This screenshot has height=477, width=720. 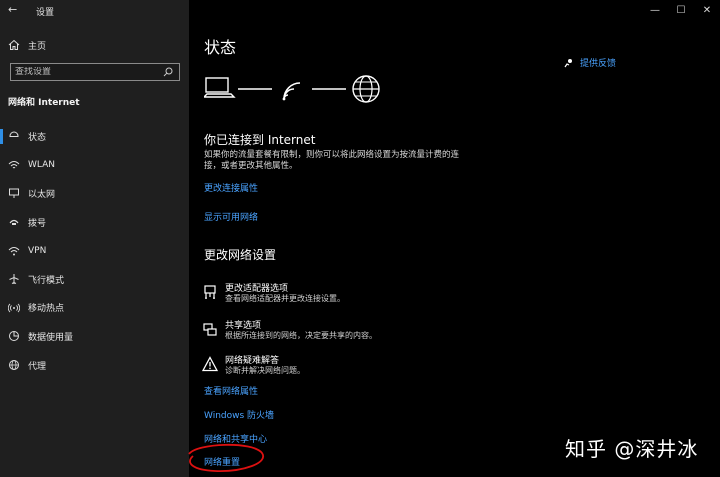 I want to click on network-status-diagram, so click(x=292, y=89).